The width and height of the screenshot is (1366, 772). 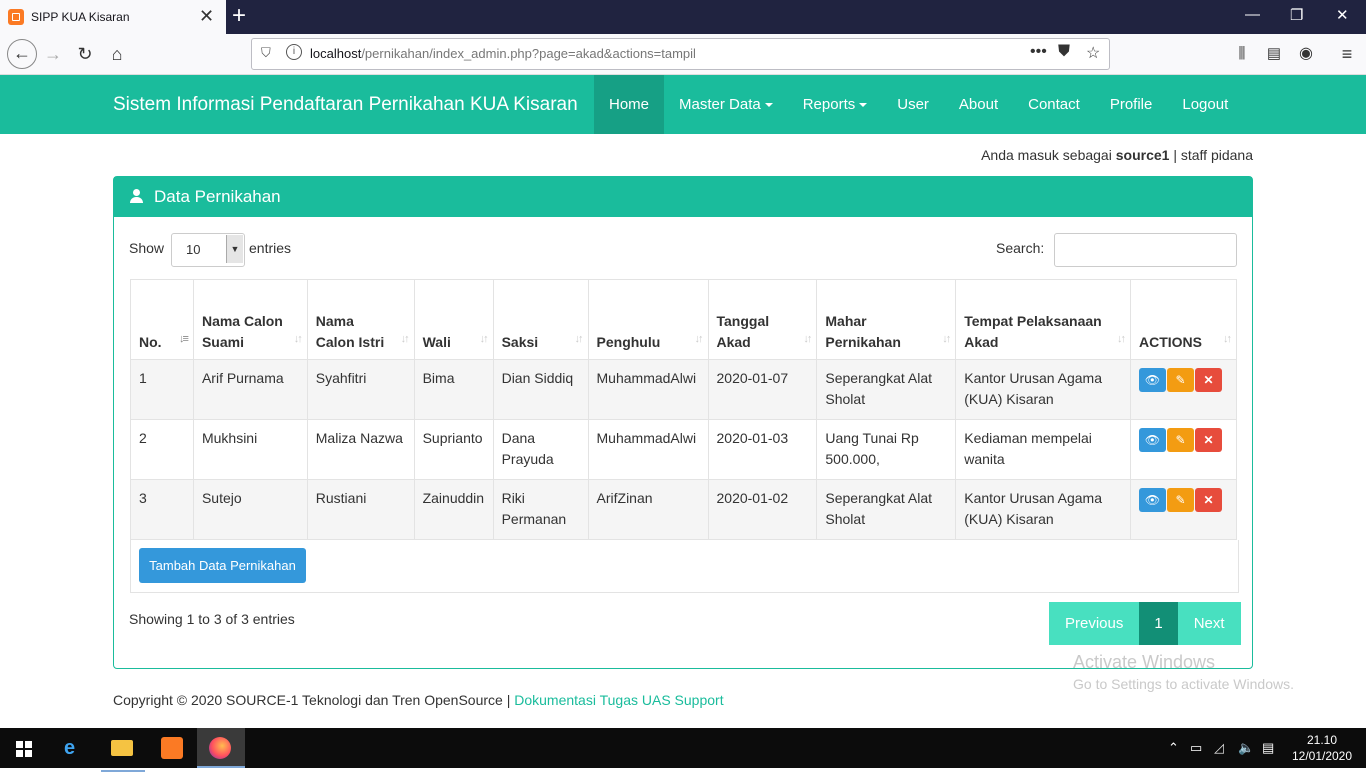 I want to click on firefox-taskbar-button, so click(x=221, y=748).